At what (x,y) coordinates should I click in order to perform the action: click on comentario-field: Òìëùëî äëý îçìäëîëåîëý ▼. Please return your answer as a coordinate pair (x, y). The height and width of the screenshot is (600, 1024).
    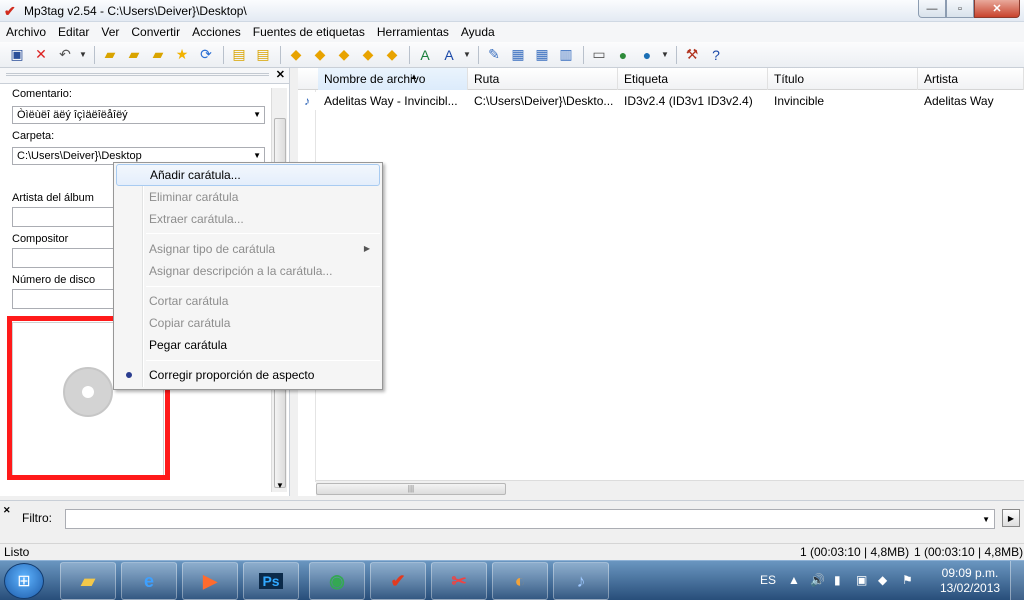
    Looking at the image, I should click on (138, 115).